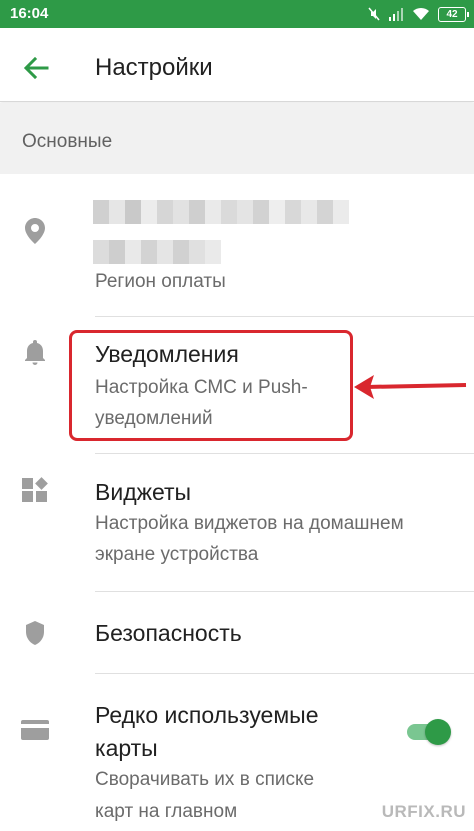 Image resolution: width=474 pixels, height=831 pixels. I want to click on widgets-icon, so click(35, 490).